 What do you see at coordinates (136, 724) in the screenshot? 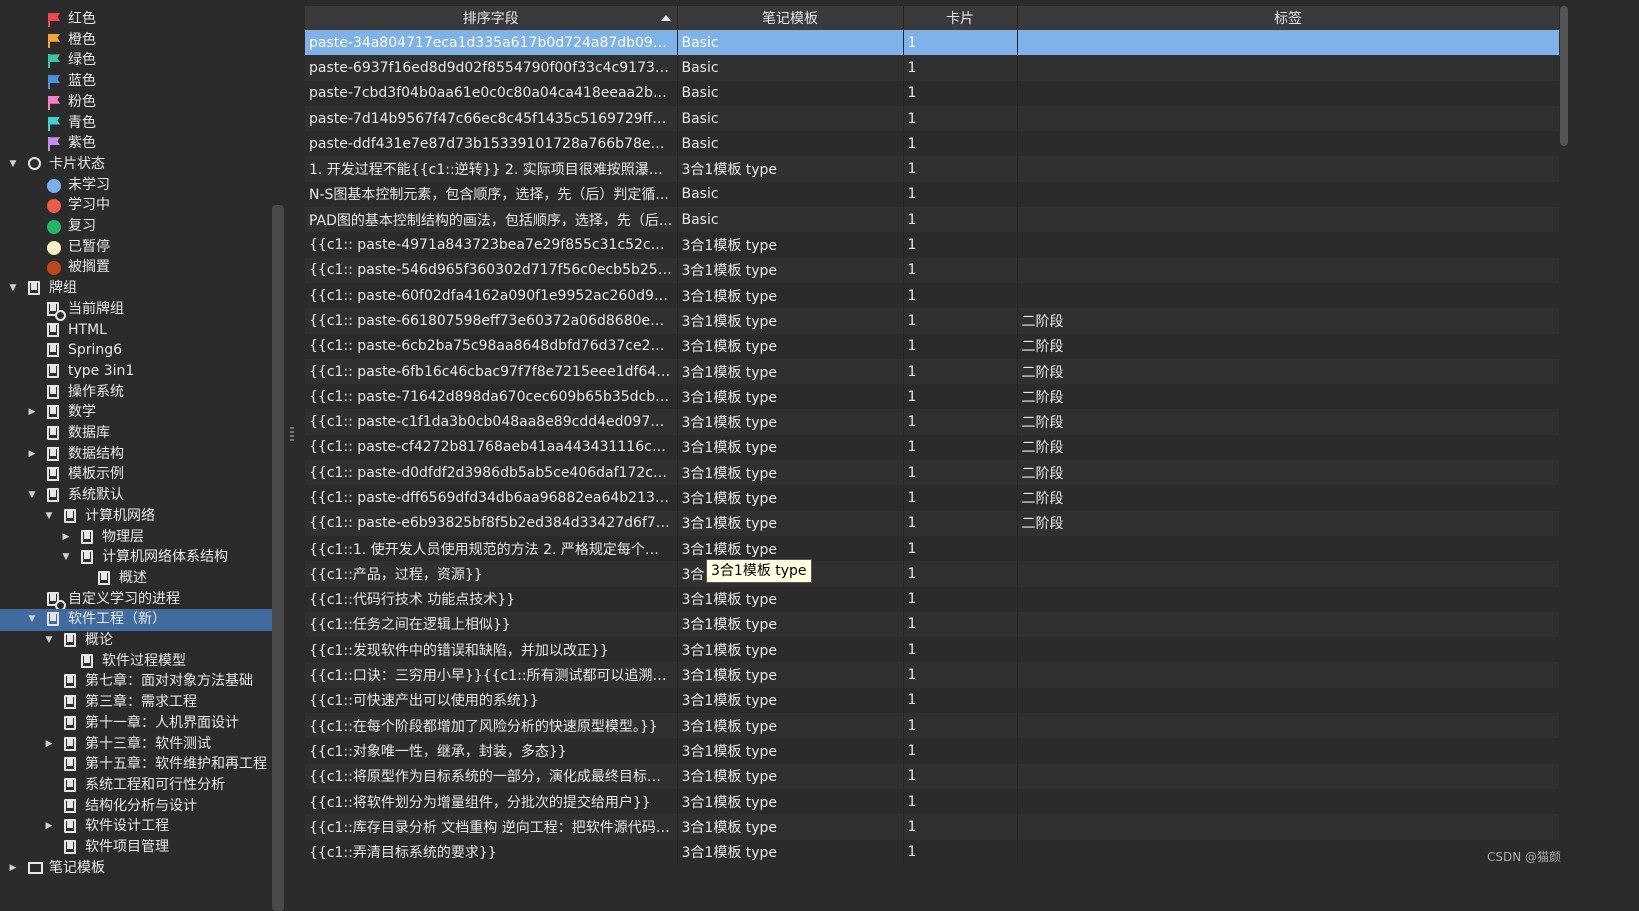
I see `deck-item: 第十一章：人机界面设计` at bounding box center [136, 724].